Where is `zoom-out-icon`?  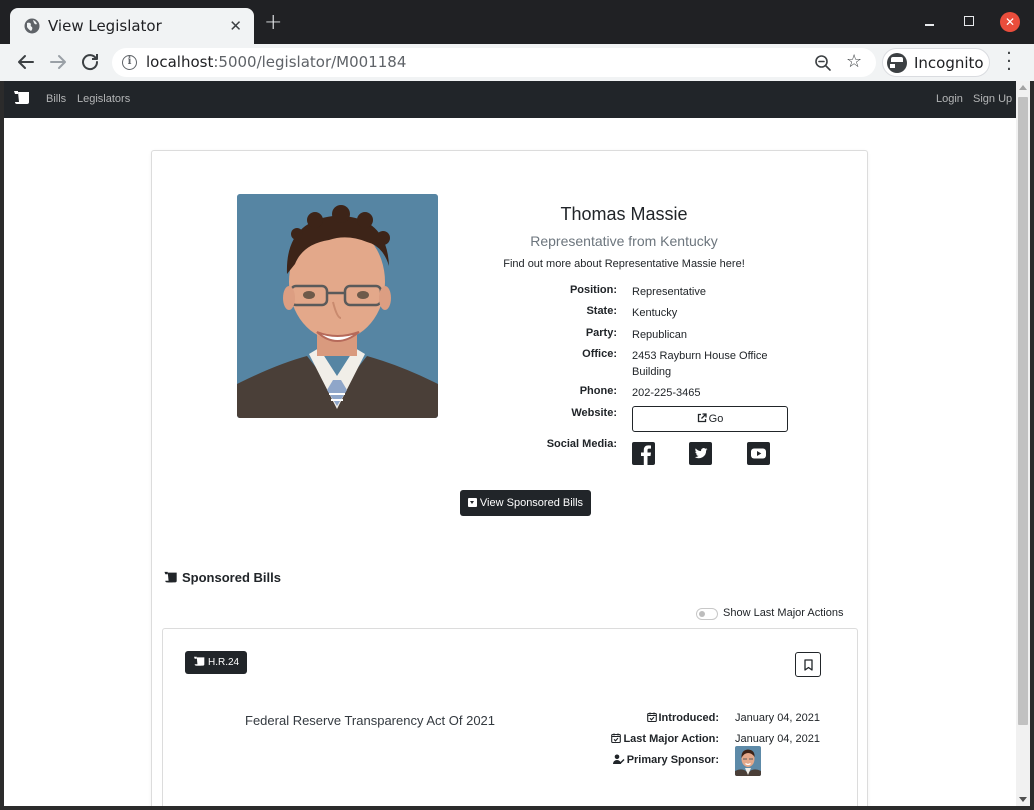
zoom-out-icon is located at coordinates (823, 63).